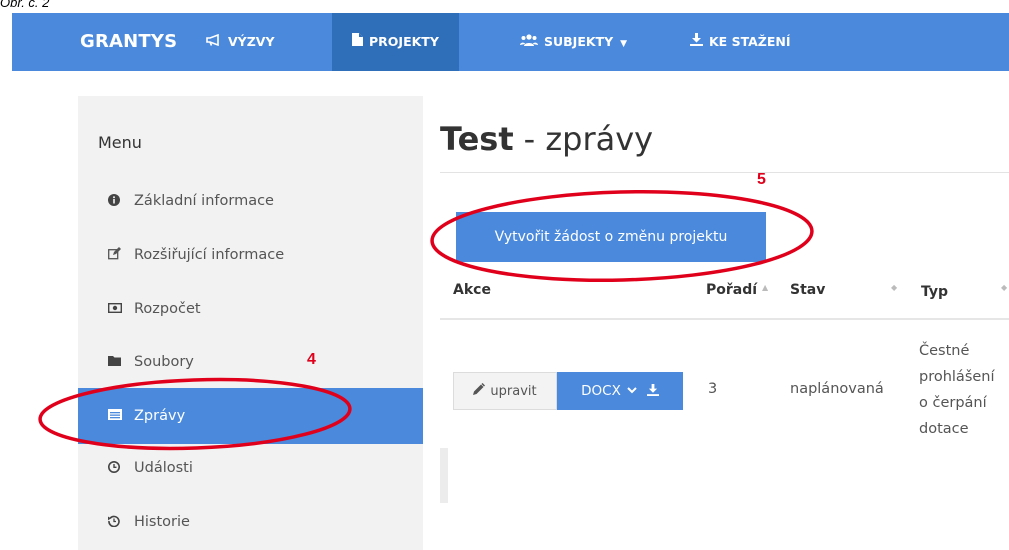  I want to click on cell-typ: Čestné prohlášení o čerpání dotace, so click(964, 390).